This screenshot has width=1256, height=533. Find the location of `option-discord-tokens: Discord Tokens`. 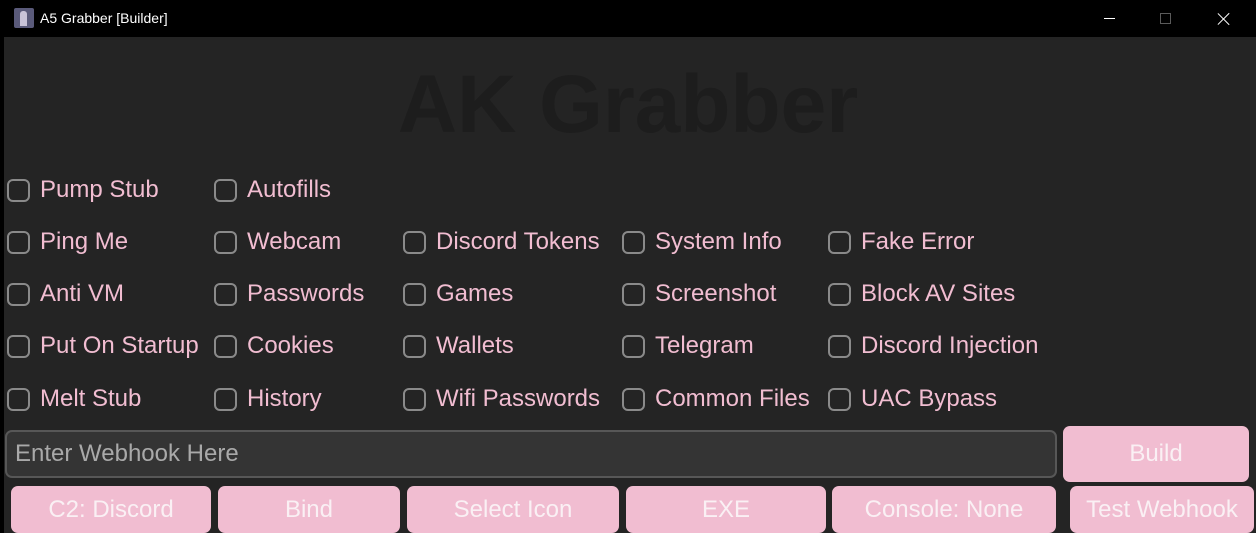

option-discord-tokens: Discord Tokens is located at coordinates (501, 242).